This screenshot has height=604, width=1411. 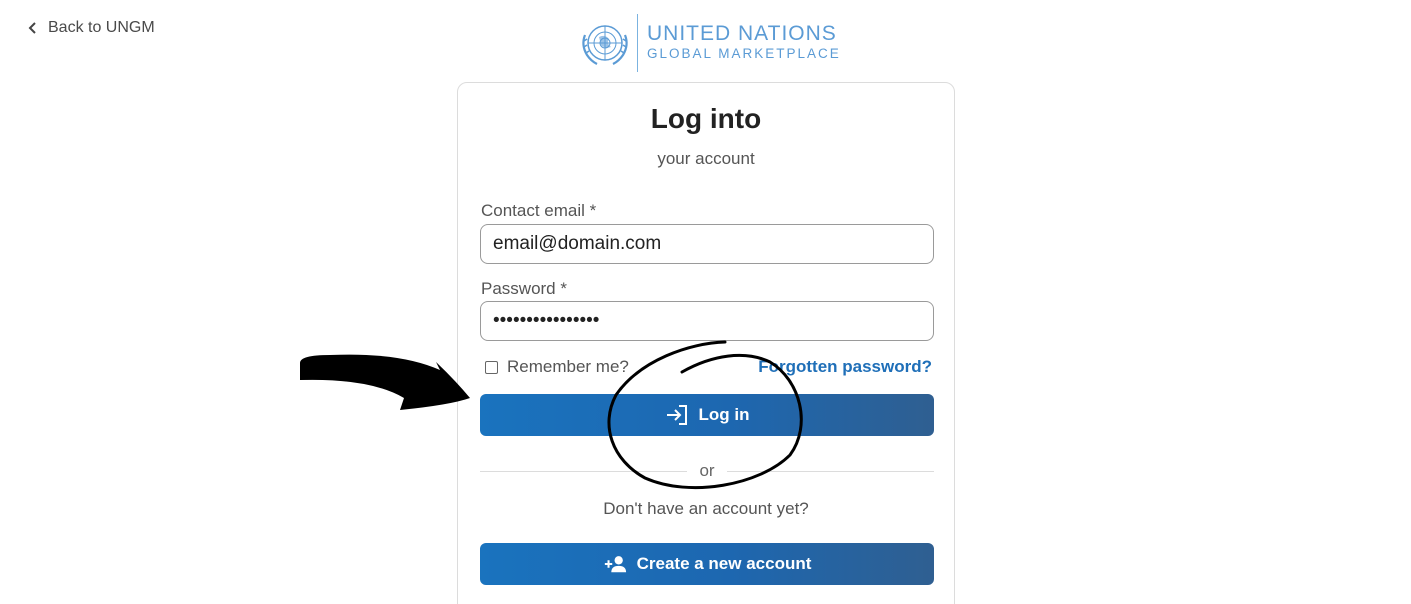 What do you see at coordinates (524, 288) in the screenshot?
I see `password-label: Password *` at bounding box center [524, 288].